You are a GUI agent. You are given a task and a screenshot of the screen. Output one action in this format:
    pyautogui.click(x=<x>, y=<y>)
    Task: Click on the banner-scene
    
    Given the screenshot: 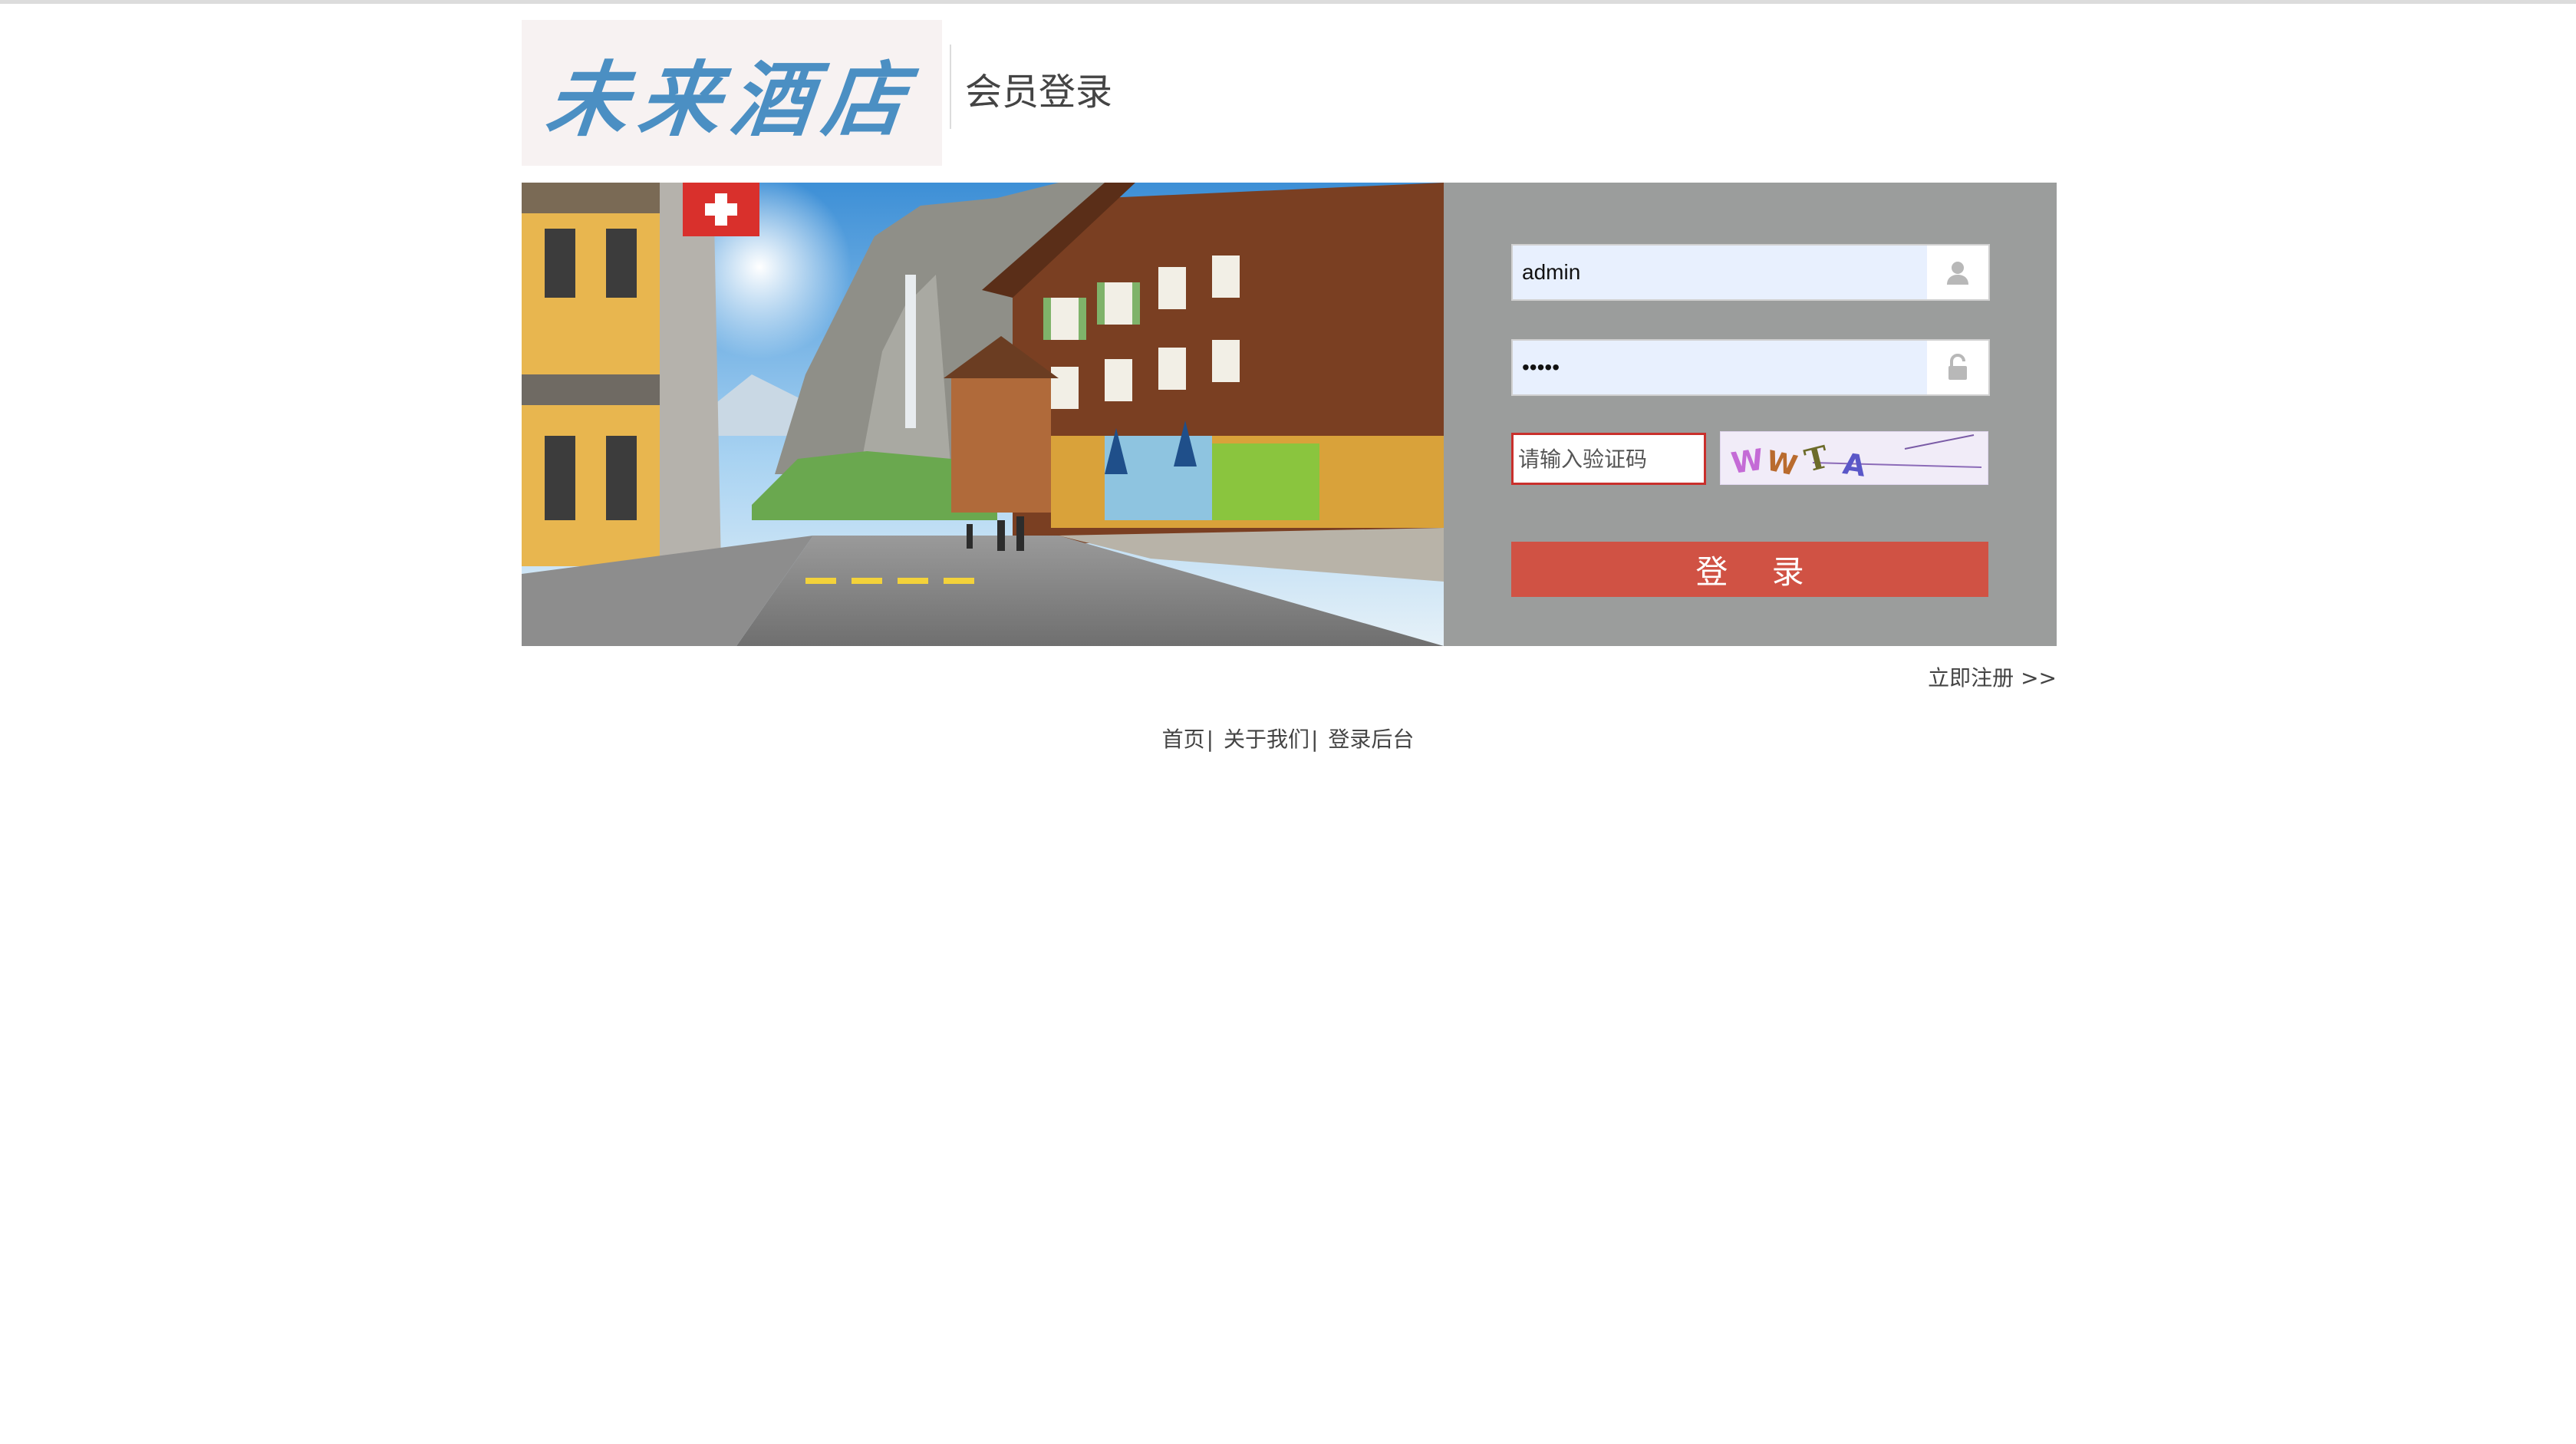 What is the action you would take?
    pyautogui.click(x=983, y=414)
    